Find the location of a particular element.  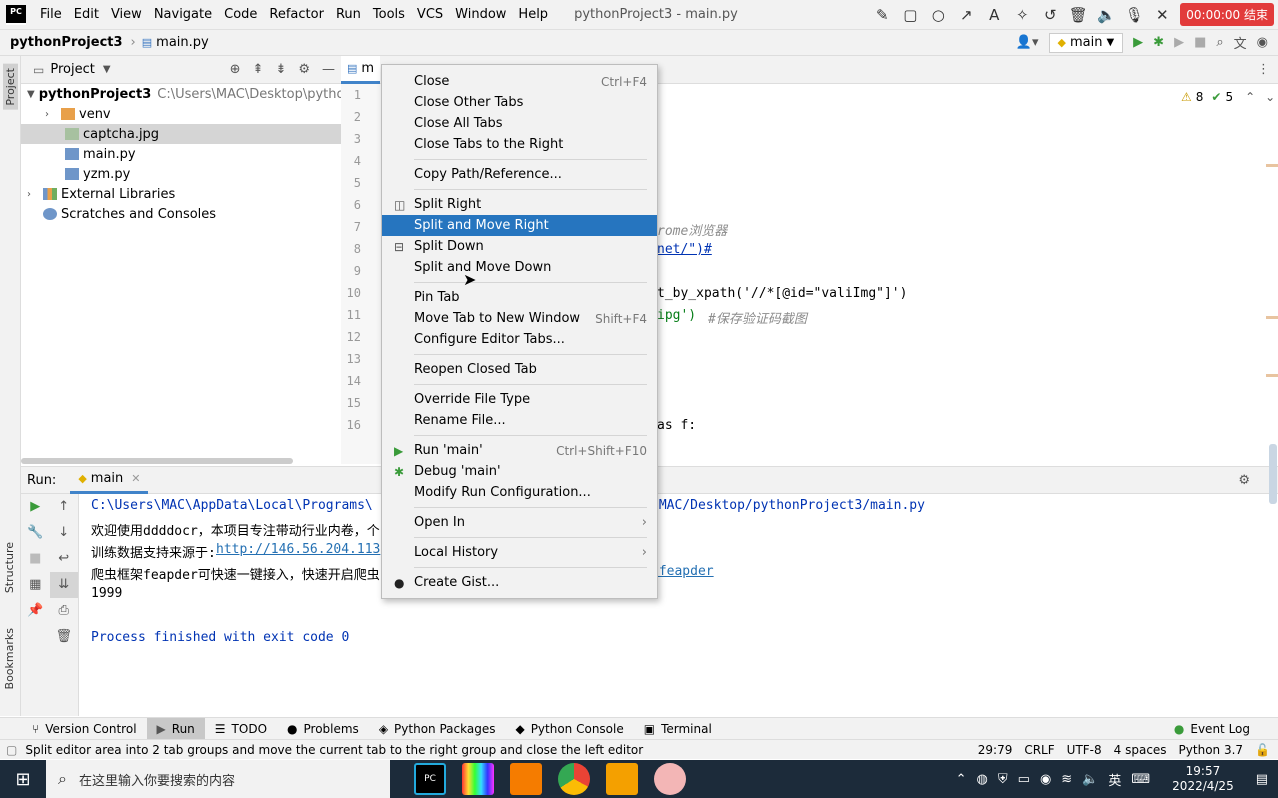

windows-start-icon: ⊞ is located at coordinates (23, 779).